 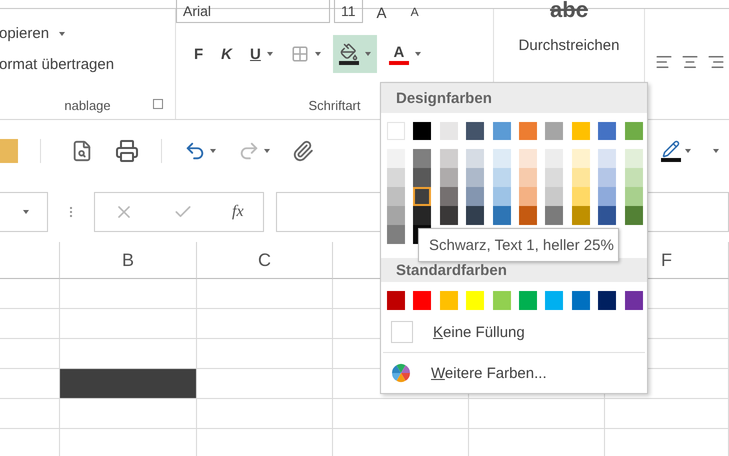 I want to click on group-label: nablage, so click(x=87, y=105).